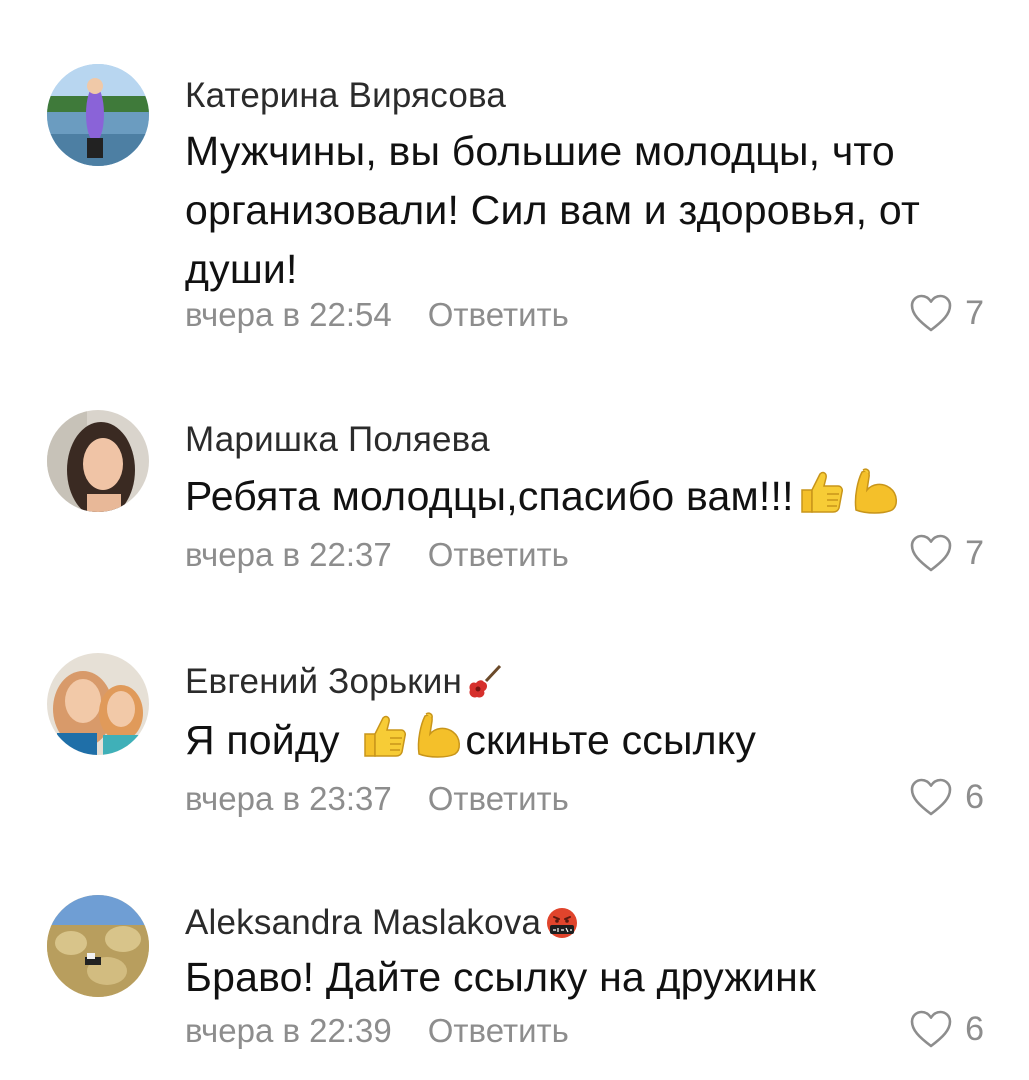 The width and height of the screenshot is (1029, 1080). What do you see at coordinates (485, 682) in the screenshot?
I see `guitar-emoji` at bounding box center [485, 682].